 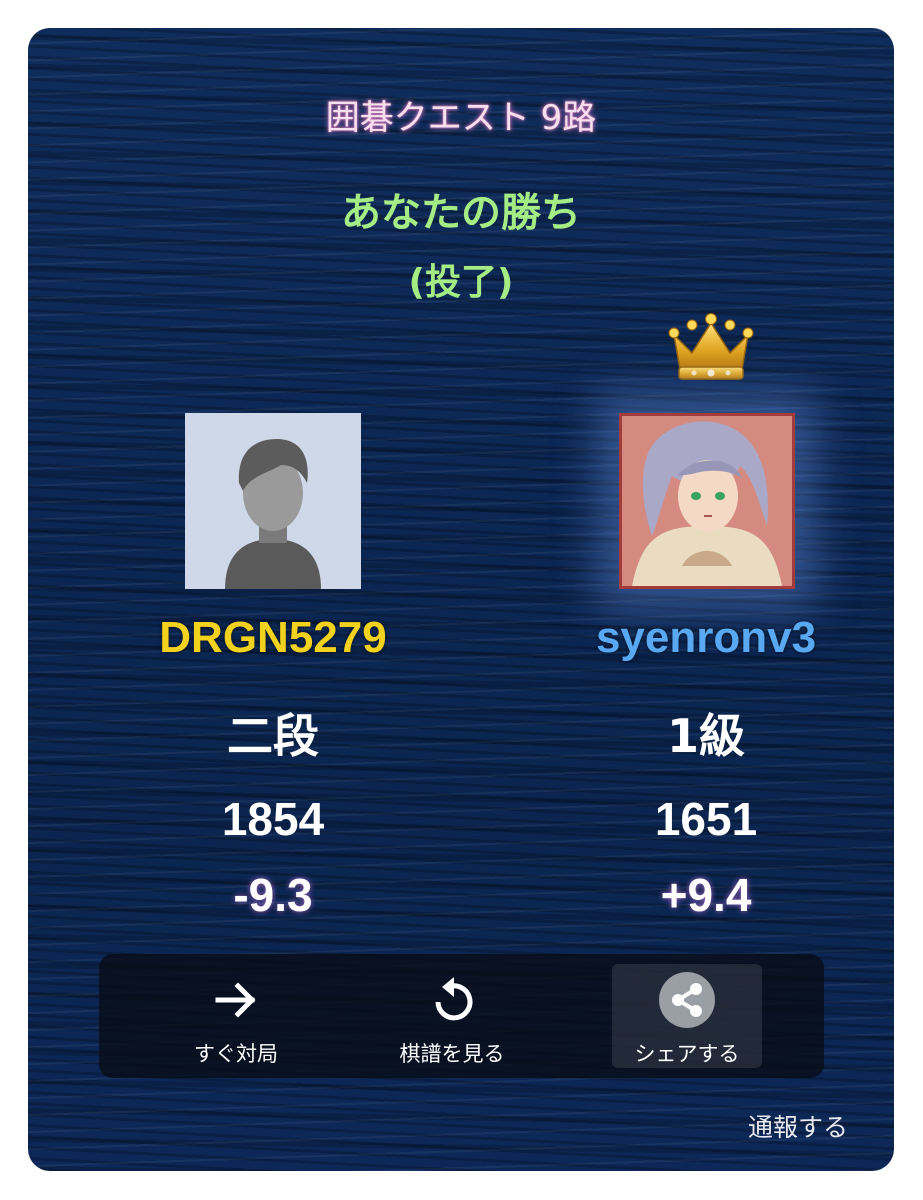 What do you see at coordinates (273, 895) in the screenshot?
I see `rating-change: -9.3` at bounding box center [273, 895].